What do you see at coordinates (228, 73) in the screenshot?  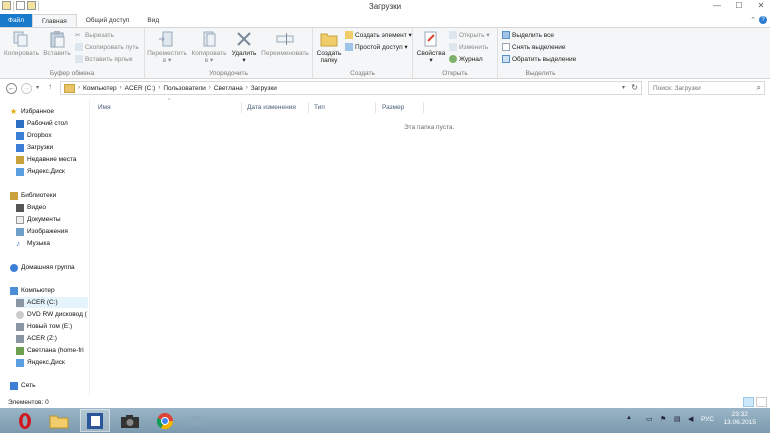 I see `organize-group-label: Упорядочить` at bounding box center [228, 73].